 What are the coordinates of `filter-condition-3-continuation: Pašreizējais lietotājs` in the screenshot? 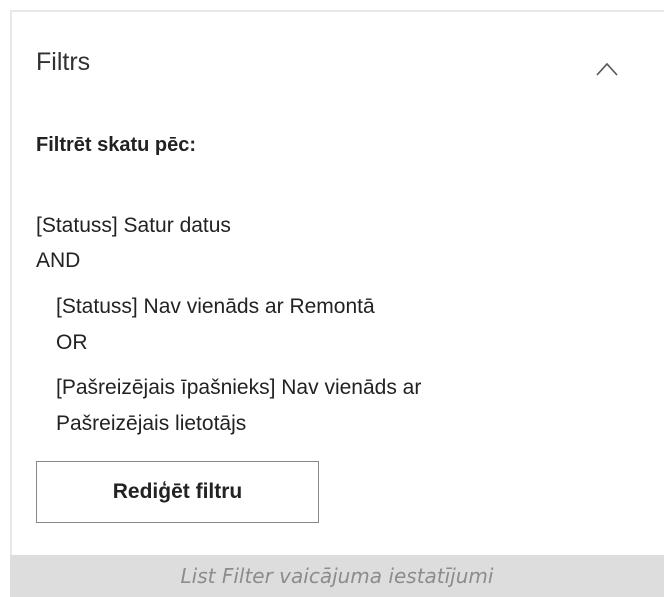 It's located at (151, 423).